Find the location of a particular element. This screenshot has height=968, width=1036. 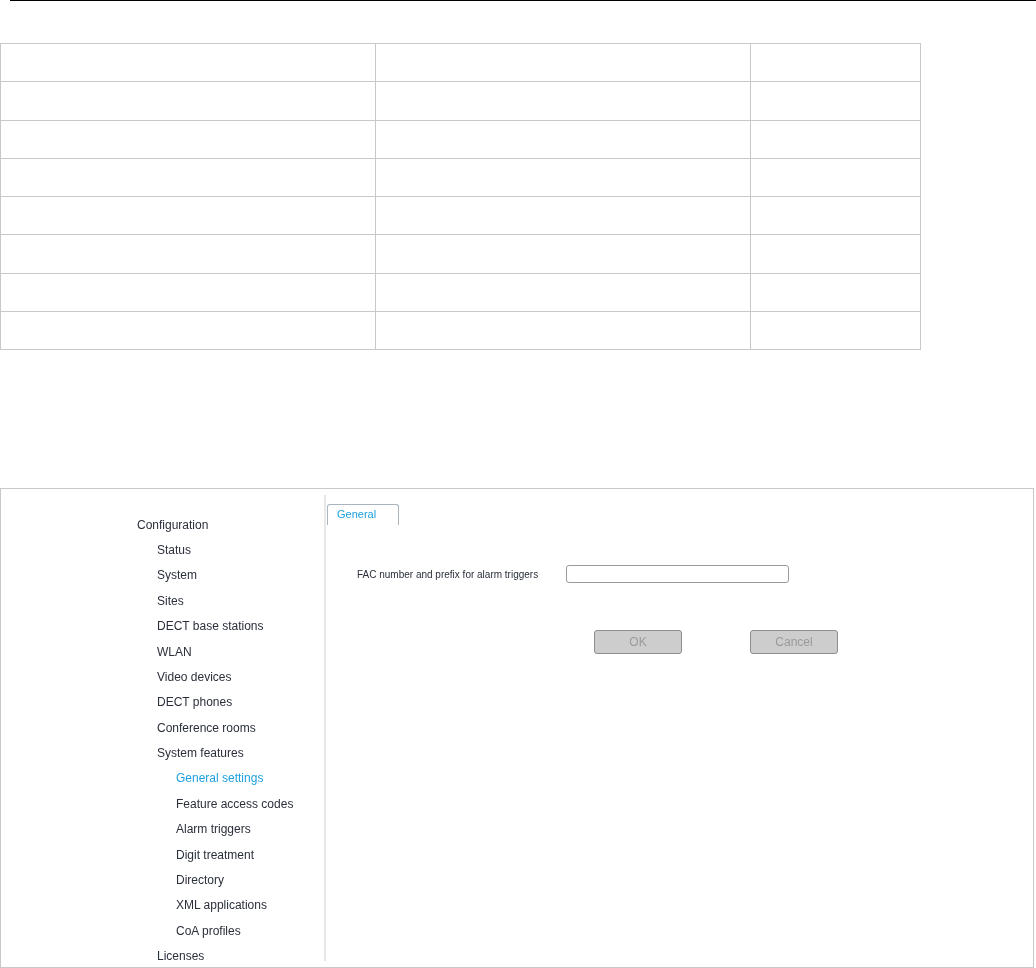

sidebar-item: XML applications is located at coordinates (221, 906).